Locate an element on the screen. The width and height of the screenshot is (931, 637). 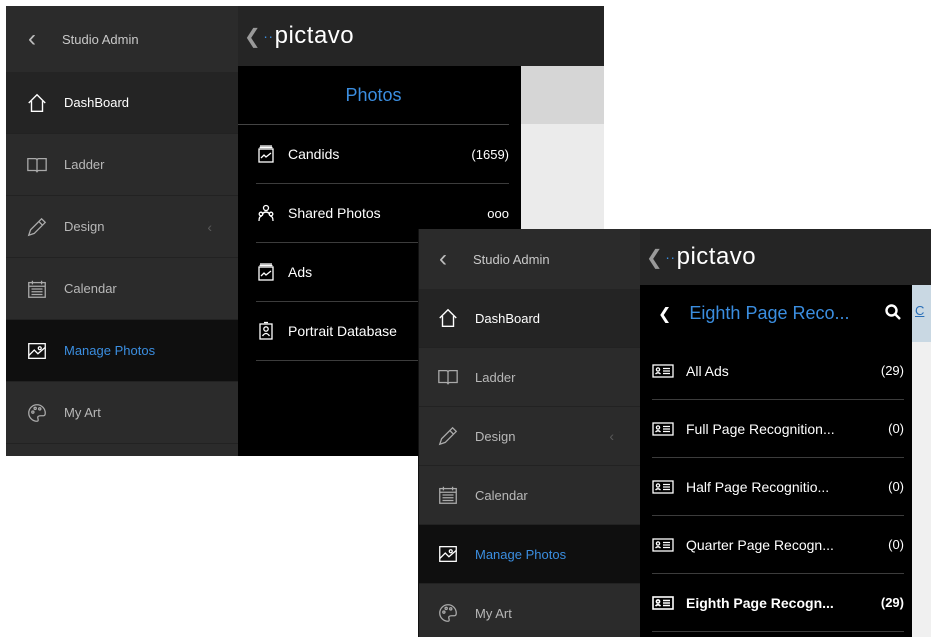
list-item-label: All Ads is located at coordinates (707, 370).